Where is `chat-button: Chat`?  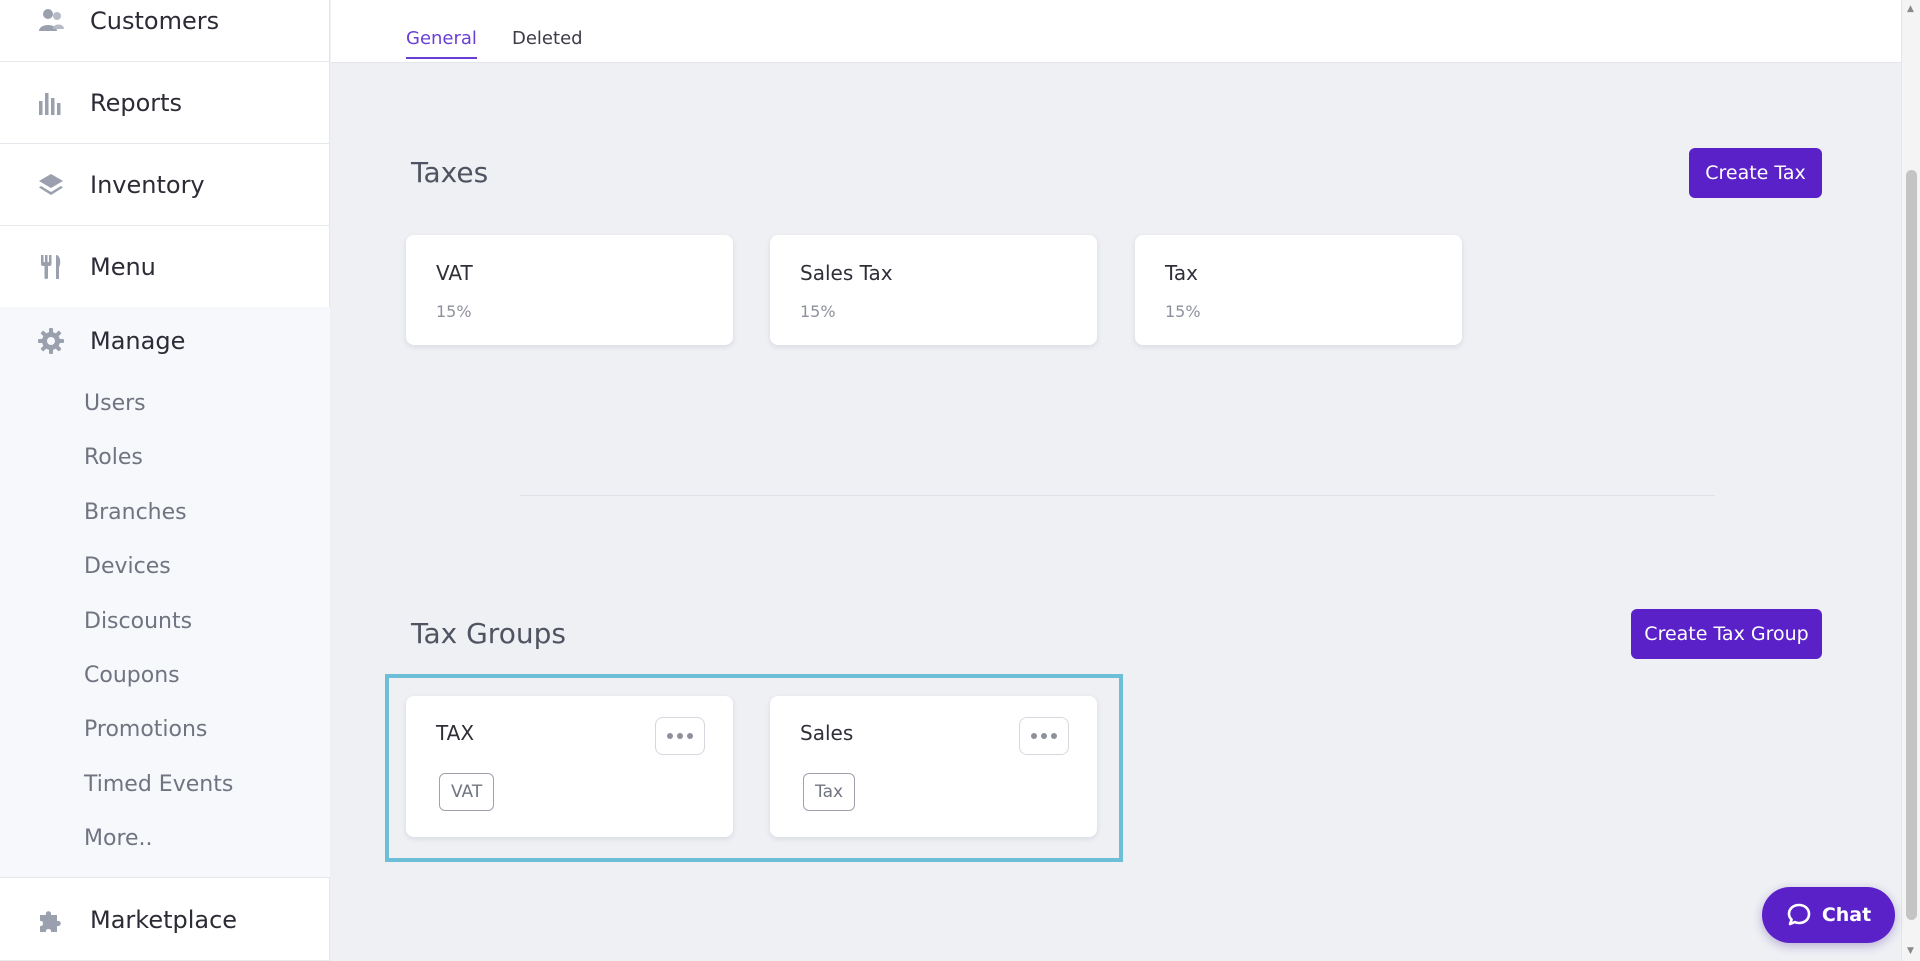
chat-button: Chat is located at coordinates (1828, 915).